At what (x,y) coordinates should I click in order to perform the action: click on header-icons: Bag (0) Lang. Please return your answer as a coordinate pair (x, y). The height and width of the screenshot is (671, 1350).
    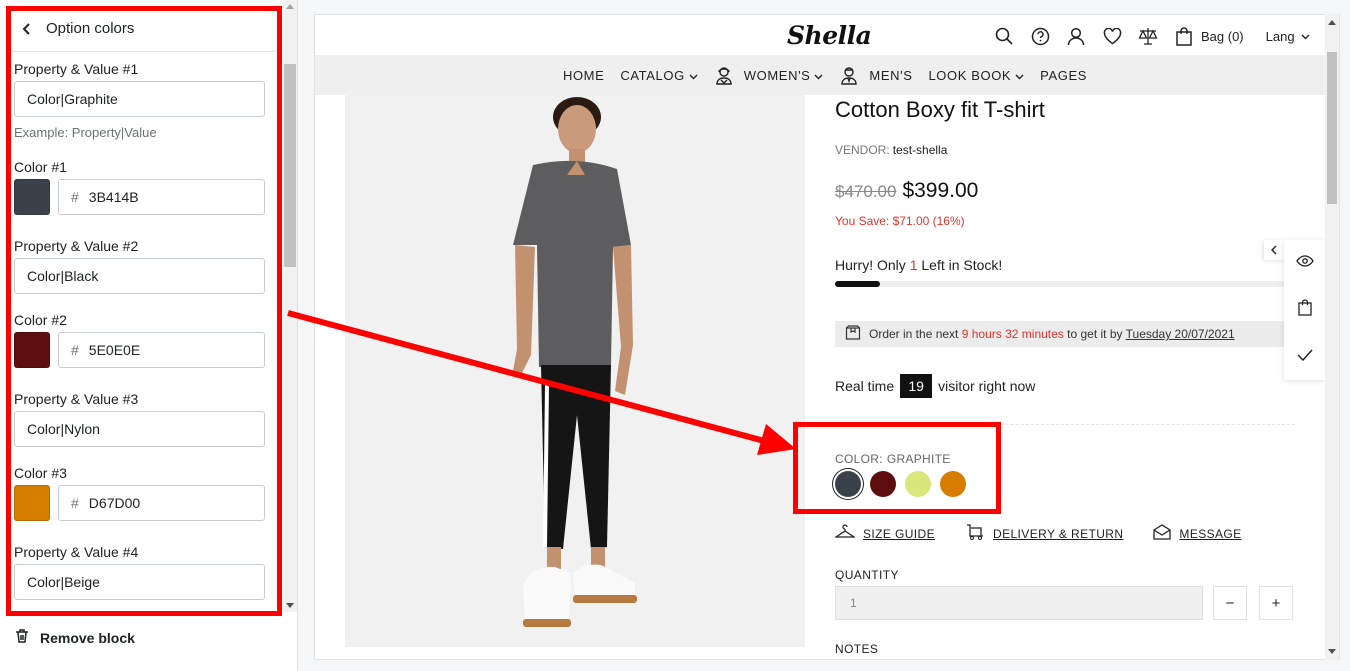
    Looking at the image, I should click on (1151, 36).